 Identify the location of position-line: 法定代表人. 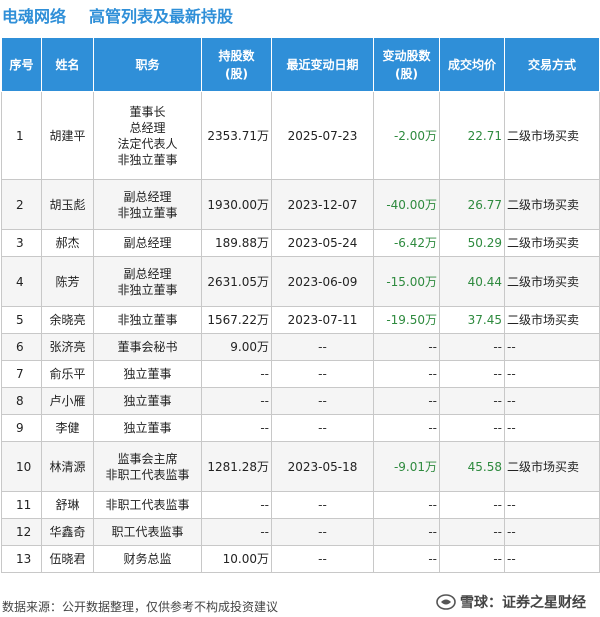
(147, 143).